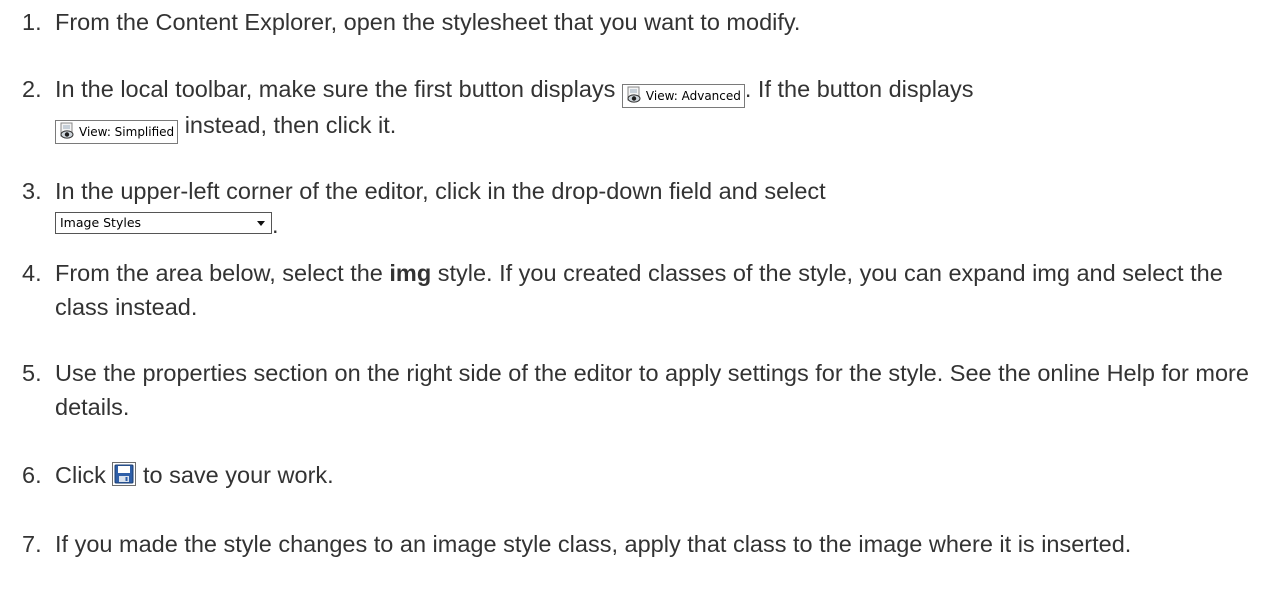 The height and width of the screenshot is (612, 1284). I want to click on step-text: to save your work., so click(238, 475).